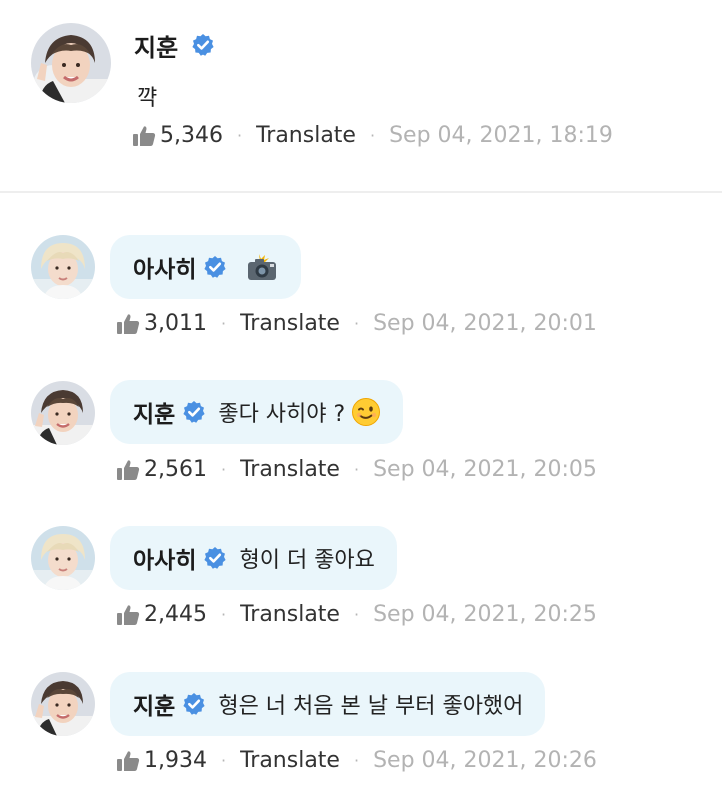  What do you see at coordinates (485, 469) in the screenshot?
I see `timestamp: Sep 04, 2021, 20:05` at bounding box center [485, 469].